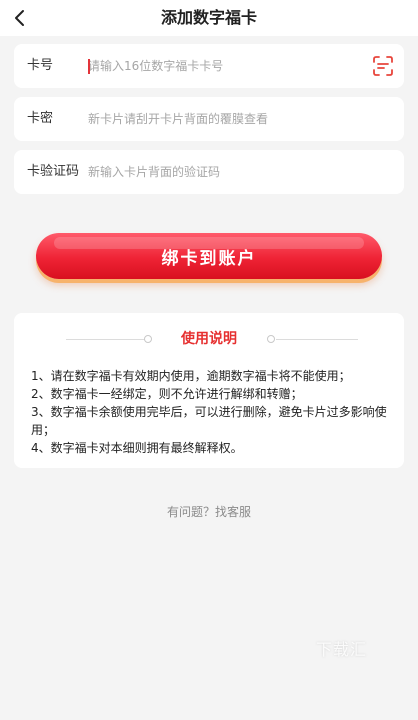  I want to click on watermark: 下载汇, so click(342, 649).